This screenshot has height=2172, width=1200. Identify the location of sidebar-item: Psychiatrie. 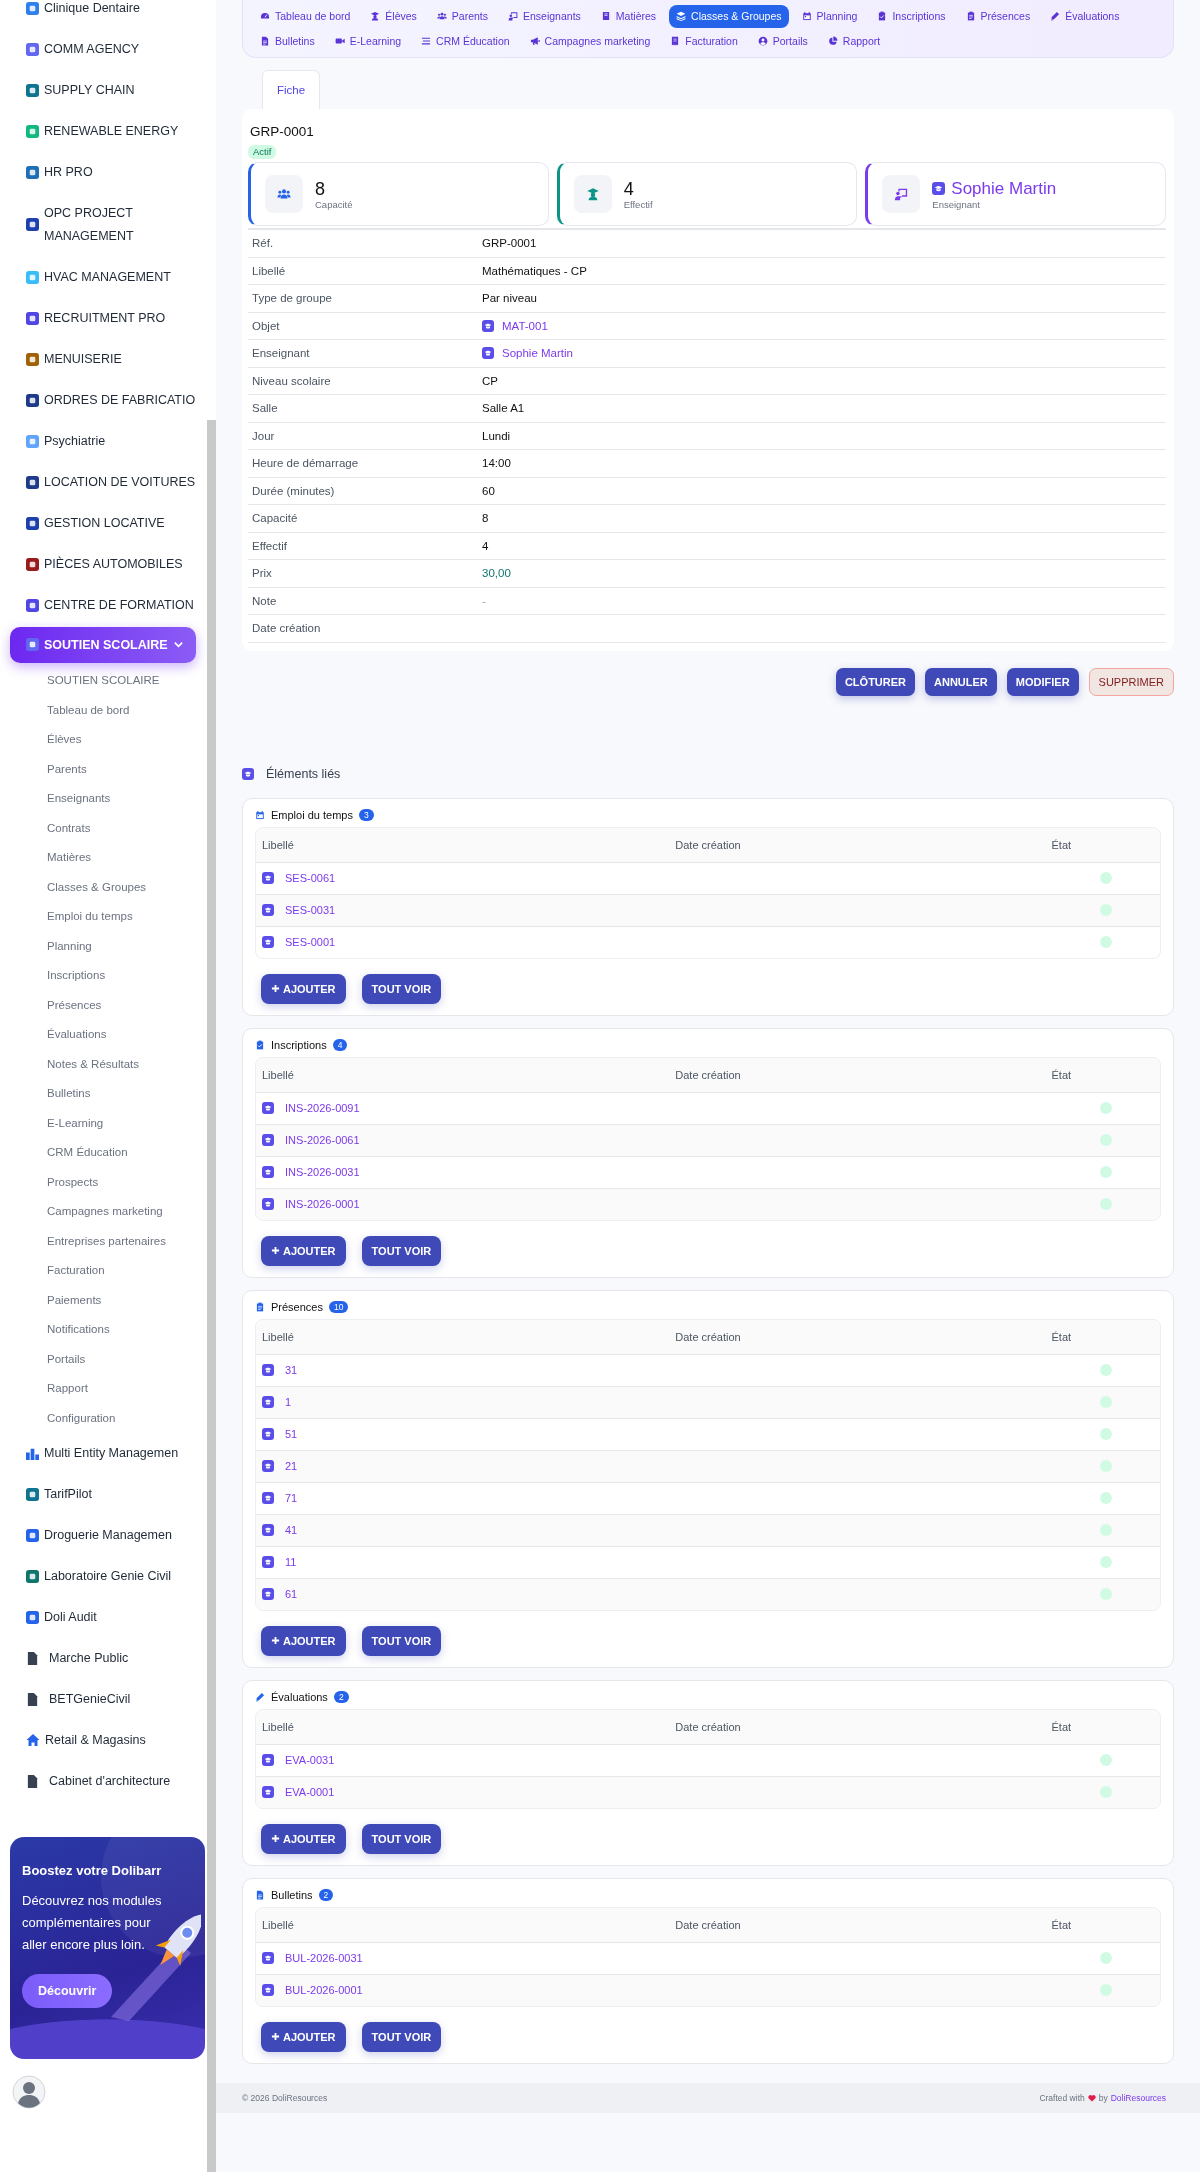
(103, 441).